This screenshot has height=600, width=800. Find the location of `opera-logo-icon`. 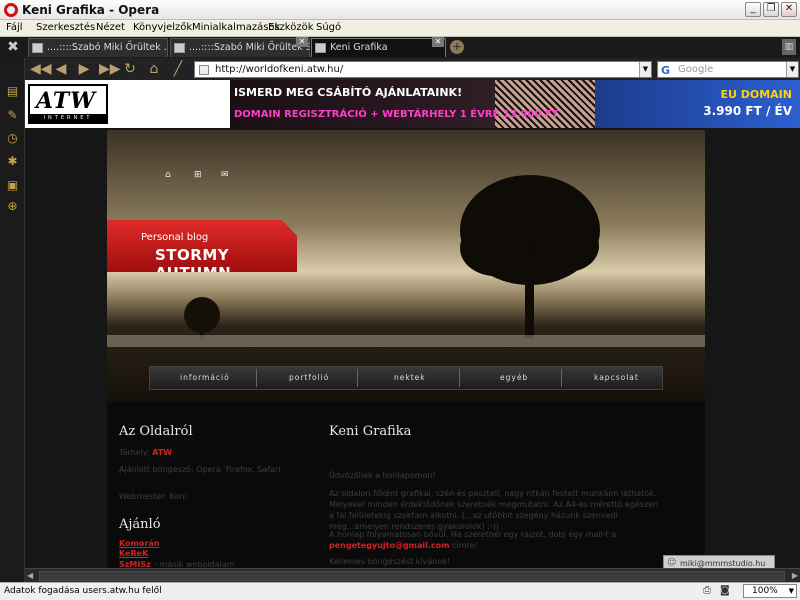

opera-logo-icon is located at coordinates (11, 10).